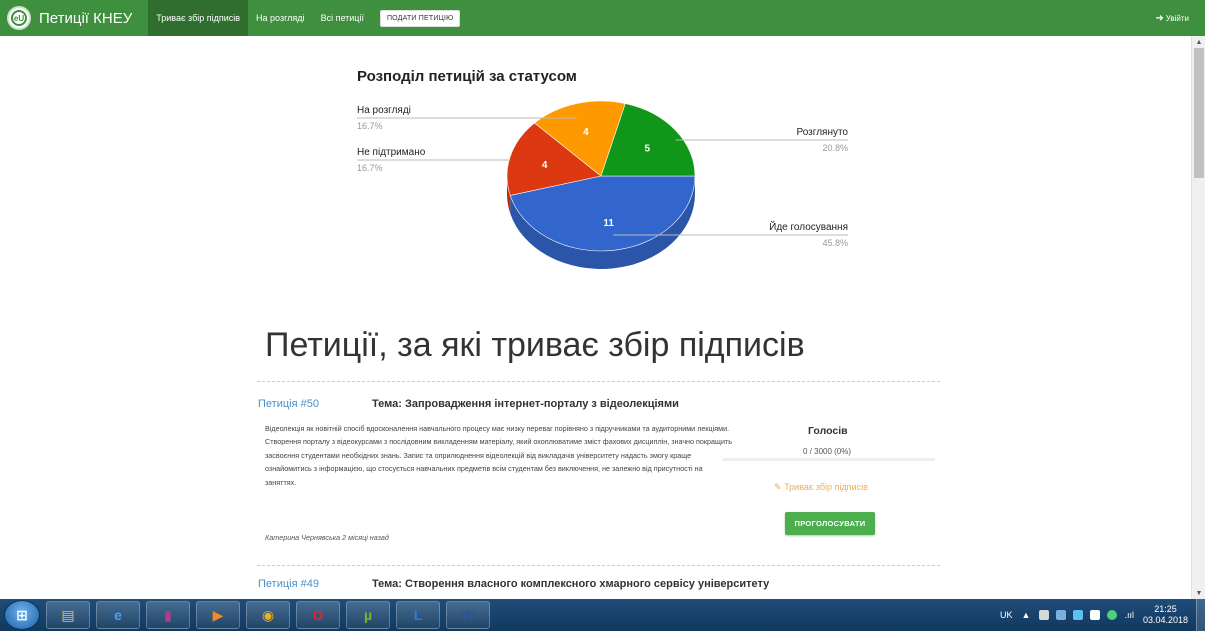  I want to click on clock: 21:25 03.04.2018, so click(1165, 615).